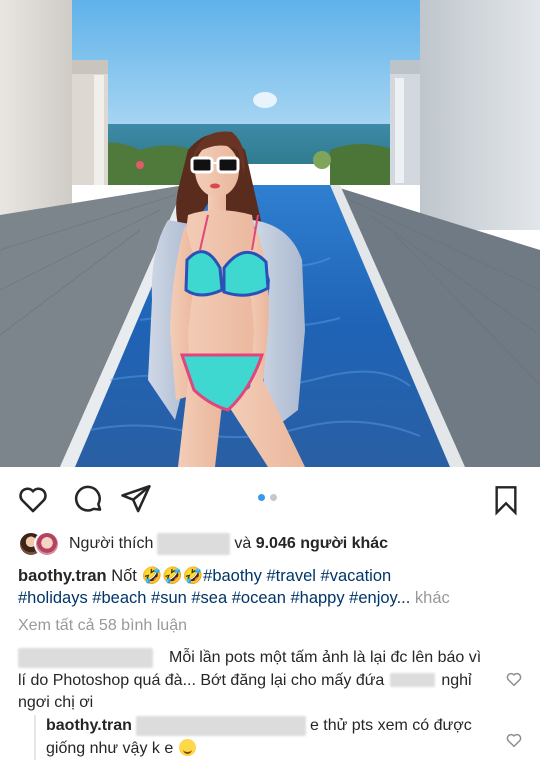 The width and height of the screenshot is (540, 769). What do you see at coordinates (47, 544) in the screenshot?
I see `avatar` at bounding box center [47, 544].